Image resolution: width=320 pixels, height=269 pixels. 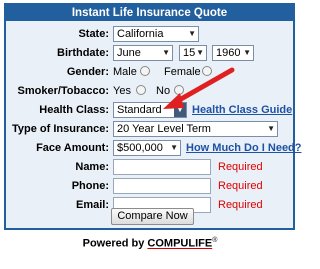 What do you see at coordinates (179, 90) in the screenshot?
I see `smoker-no-radio` at bounding box center [179, 90].